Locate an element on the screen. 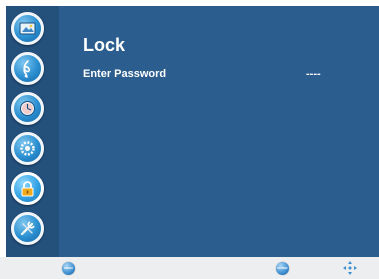 The image size is (379, 279). page-title: Lock is located at coordinates (104, 45).